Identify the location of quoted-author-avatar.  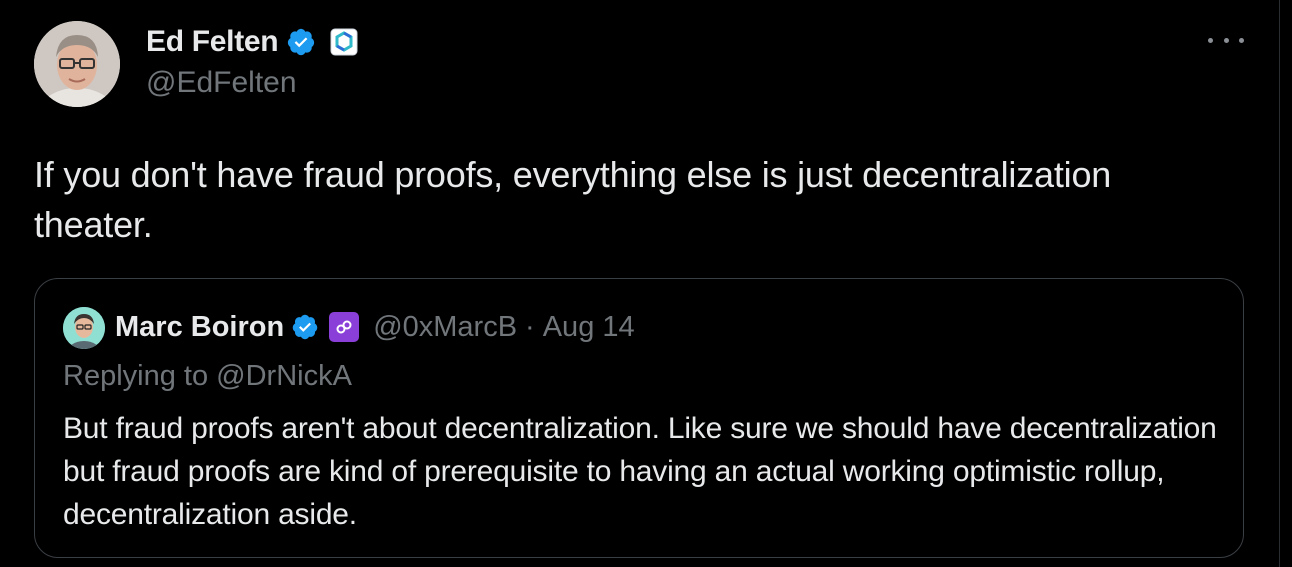
(84, 328).